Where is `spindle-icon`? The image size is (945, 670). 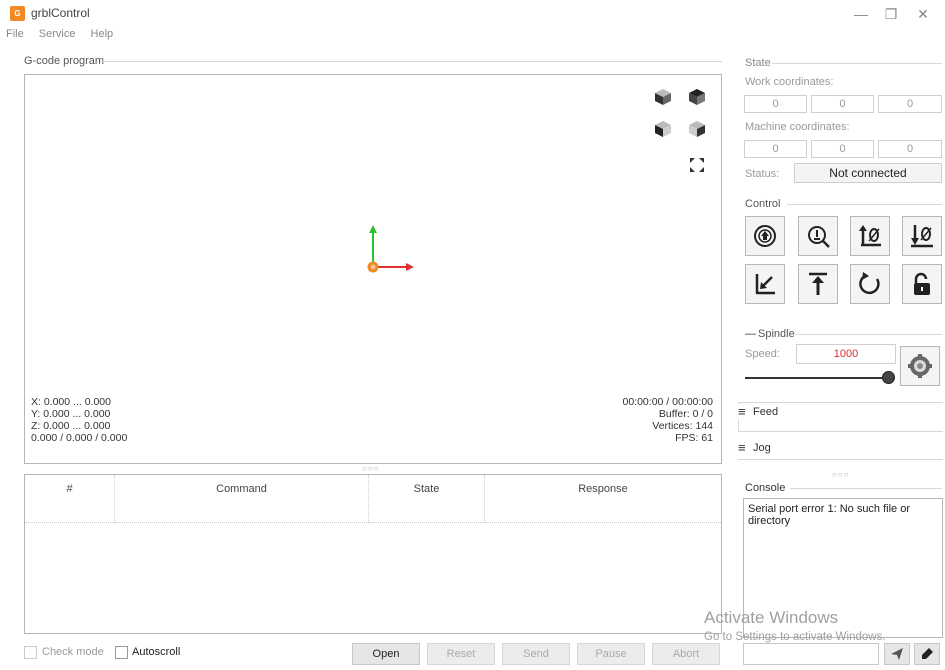 spindle-icon is located at coordinates (920, 366).